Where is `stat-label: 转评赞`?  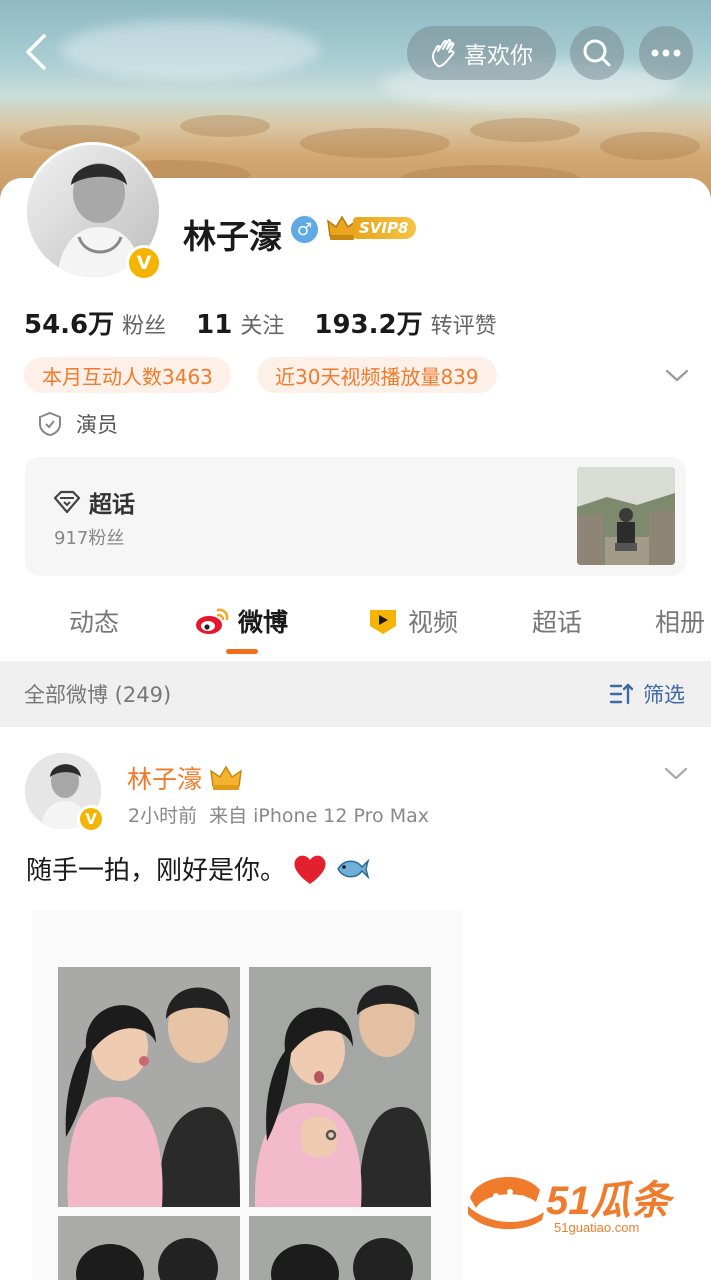
stat-label: 转评赞 is located at coordinates (463, 326).